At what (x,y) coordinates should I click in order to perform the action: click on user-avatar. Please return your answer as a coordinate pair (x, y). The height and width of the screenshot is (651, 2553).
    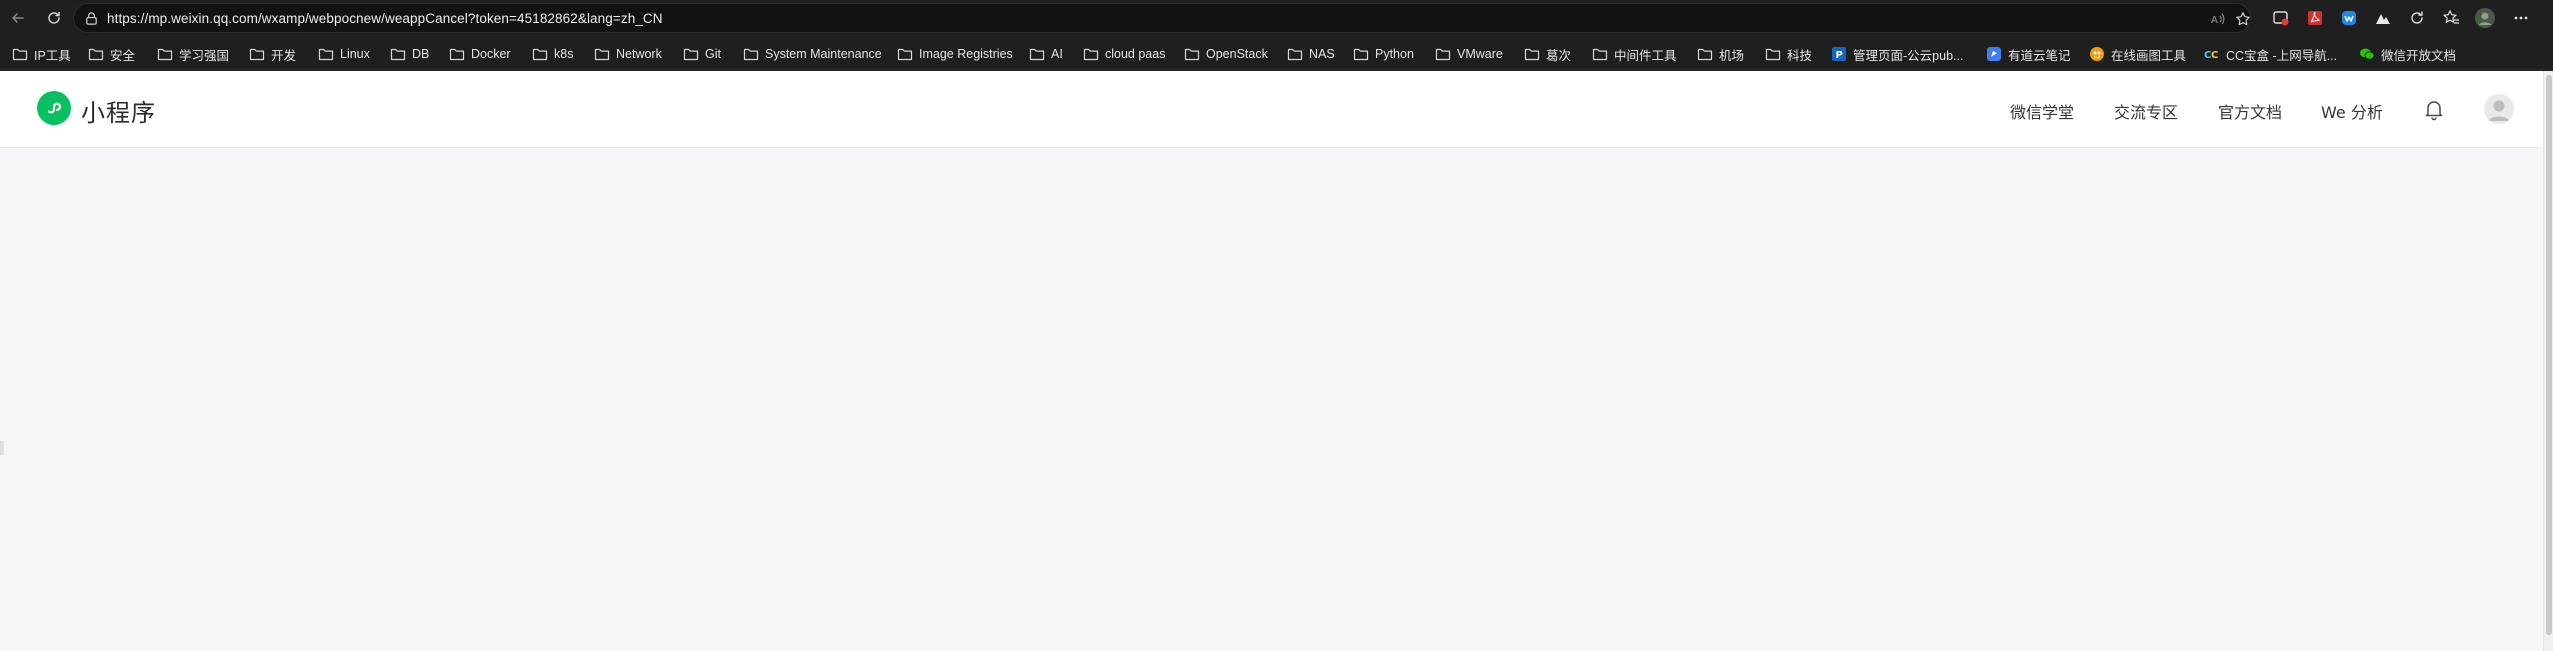
    Looking at the image, I should click on (2499, 109).